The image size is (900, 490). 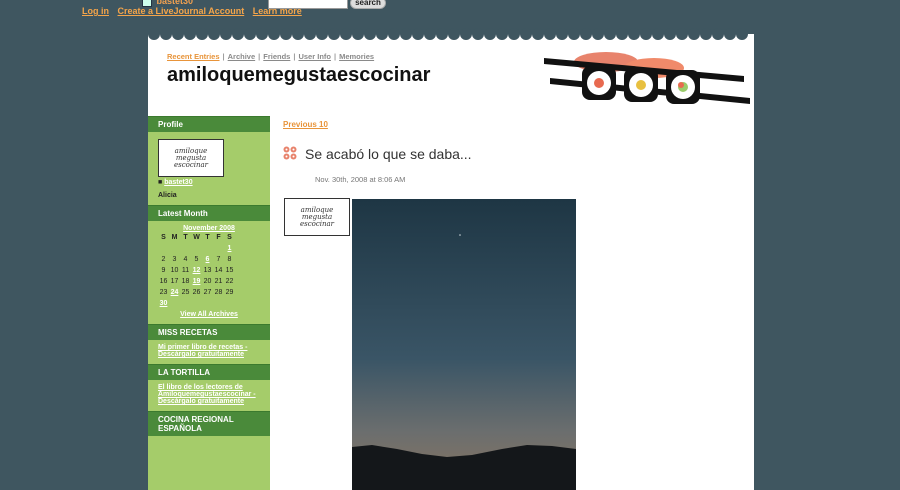 I want to click on search-input, so click(x=308, y=4).